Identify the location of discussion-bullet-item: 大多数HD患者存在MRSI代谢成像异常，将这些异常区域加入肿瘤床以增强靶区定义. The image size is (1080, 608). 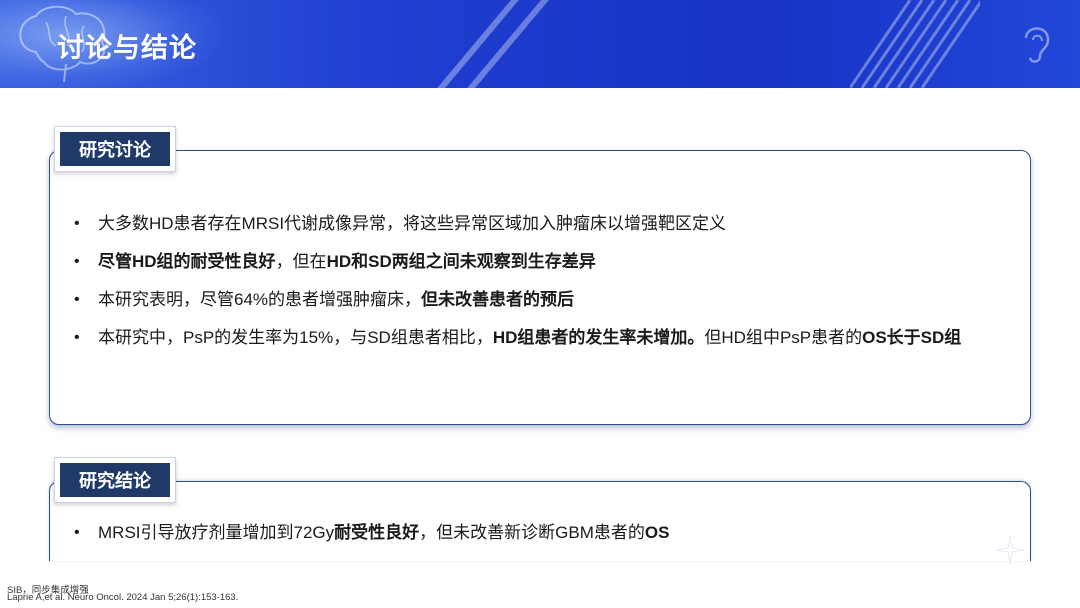
(537, 223).